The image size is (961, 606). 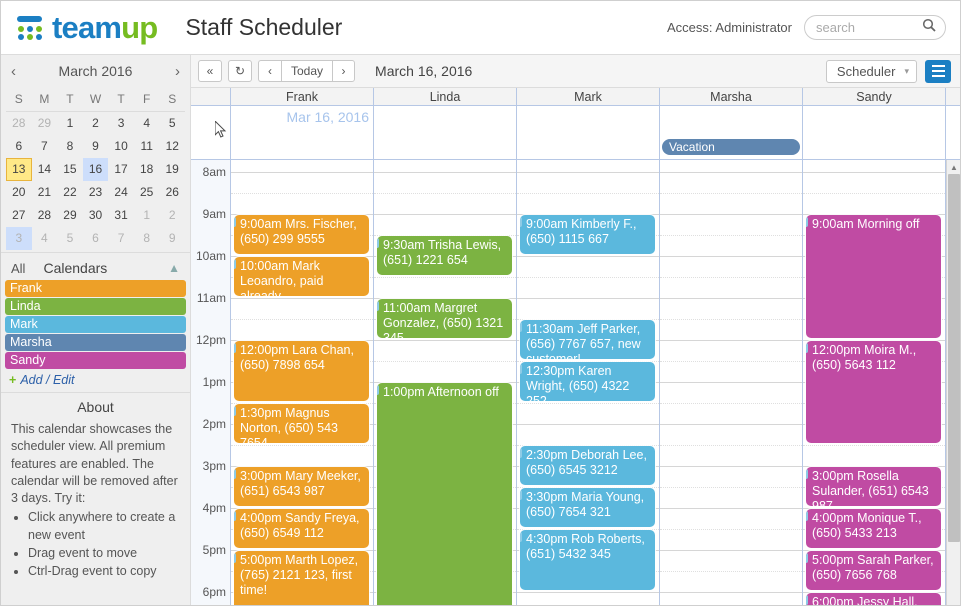 I want to click on calendar-event: 10:00am Mark Leoandro, paid already, so click(x=301, y=276).